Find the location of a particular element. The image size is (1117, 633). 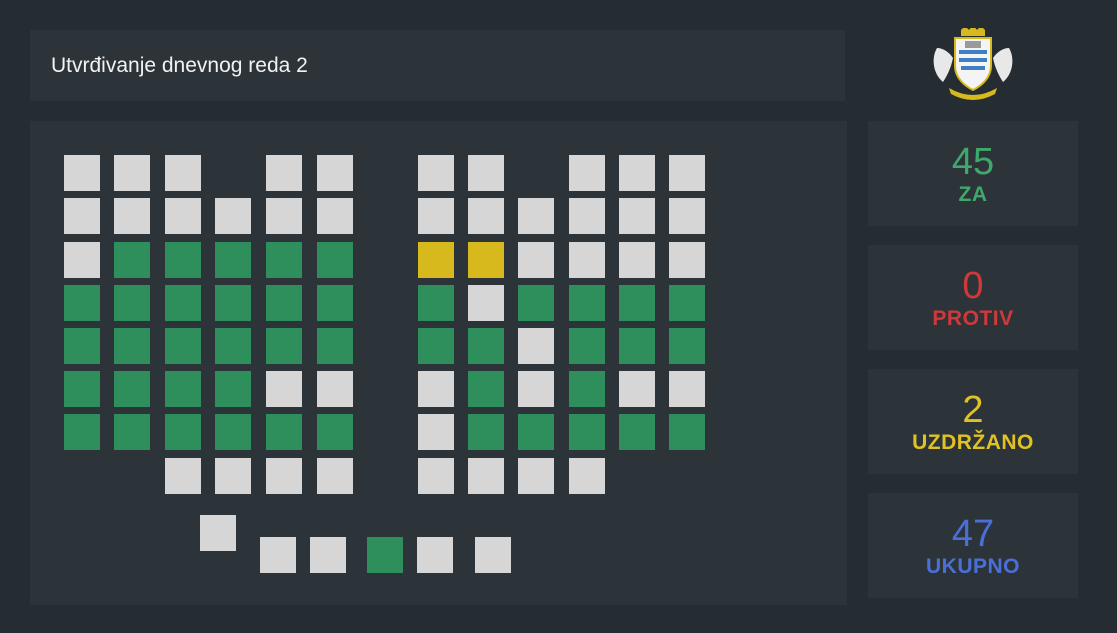

coat-of-arms-icon is located at coordinates (973, 62).